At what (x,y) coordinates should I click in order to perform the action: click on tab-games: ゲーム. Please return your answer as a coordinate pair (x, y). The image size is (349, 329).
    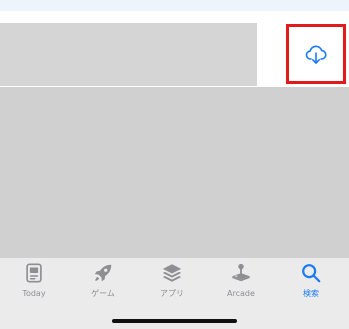
    Looking at the image, I should click on (103, 282).